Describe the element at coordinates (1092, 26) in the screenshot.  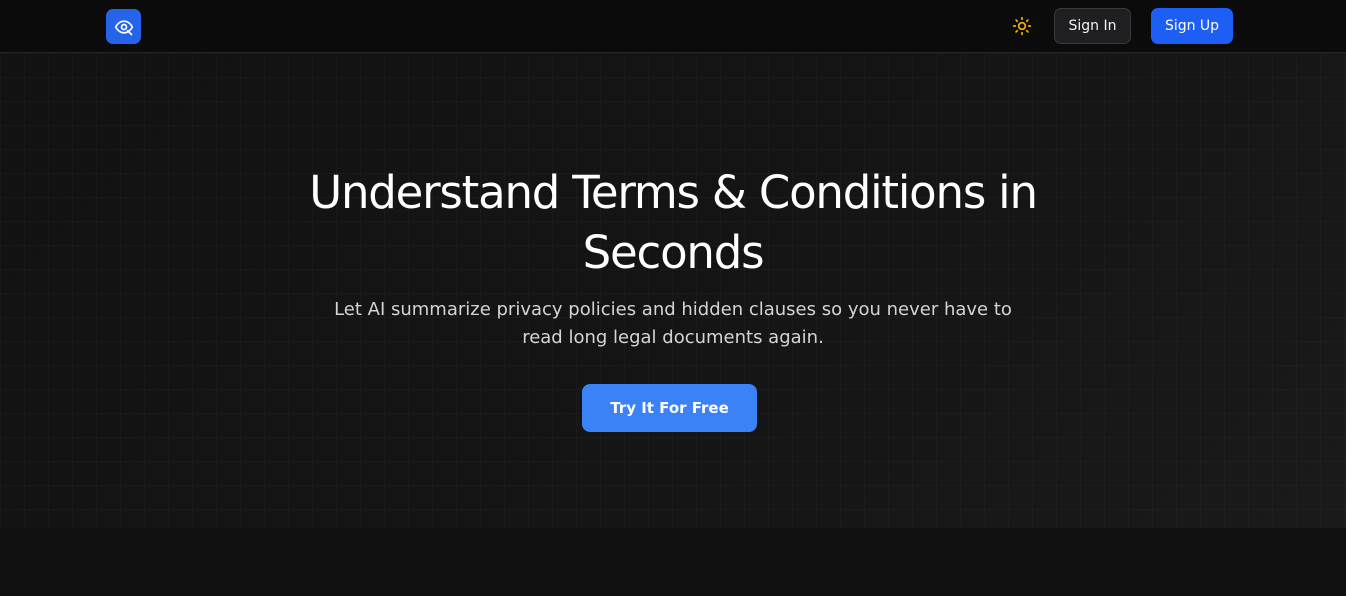
I see `sign-in-button: Sign In` at that location.